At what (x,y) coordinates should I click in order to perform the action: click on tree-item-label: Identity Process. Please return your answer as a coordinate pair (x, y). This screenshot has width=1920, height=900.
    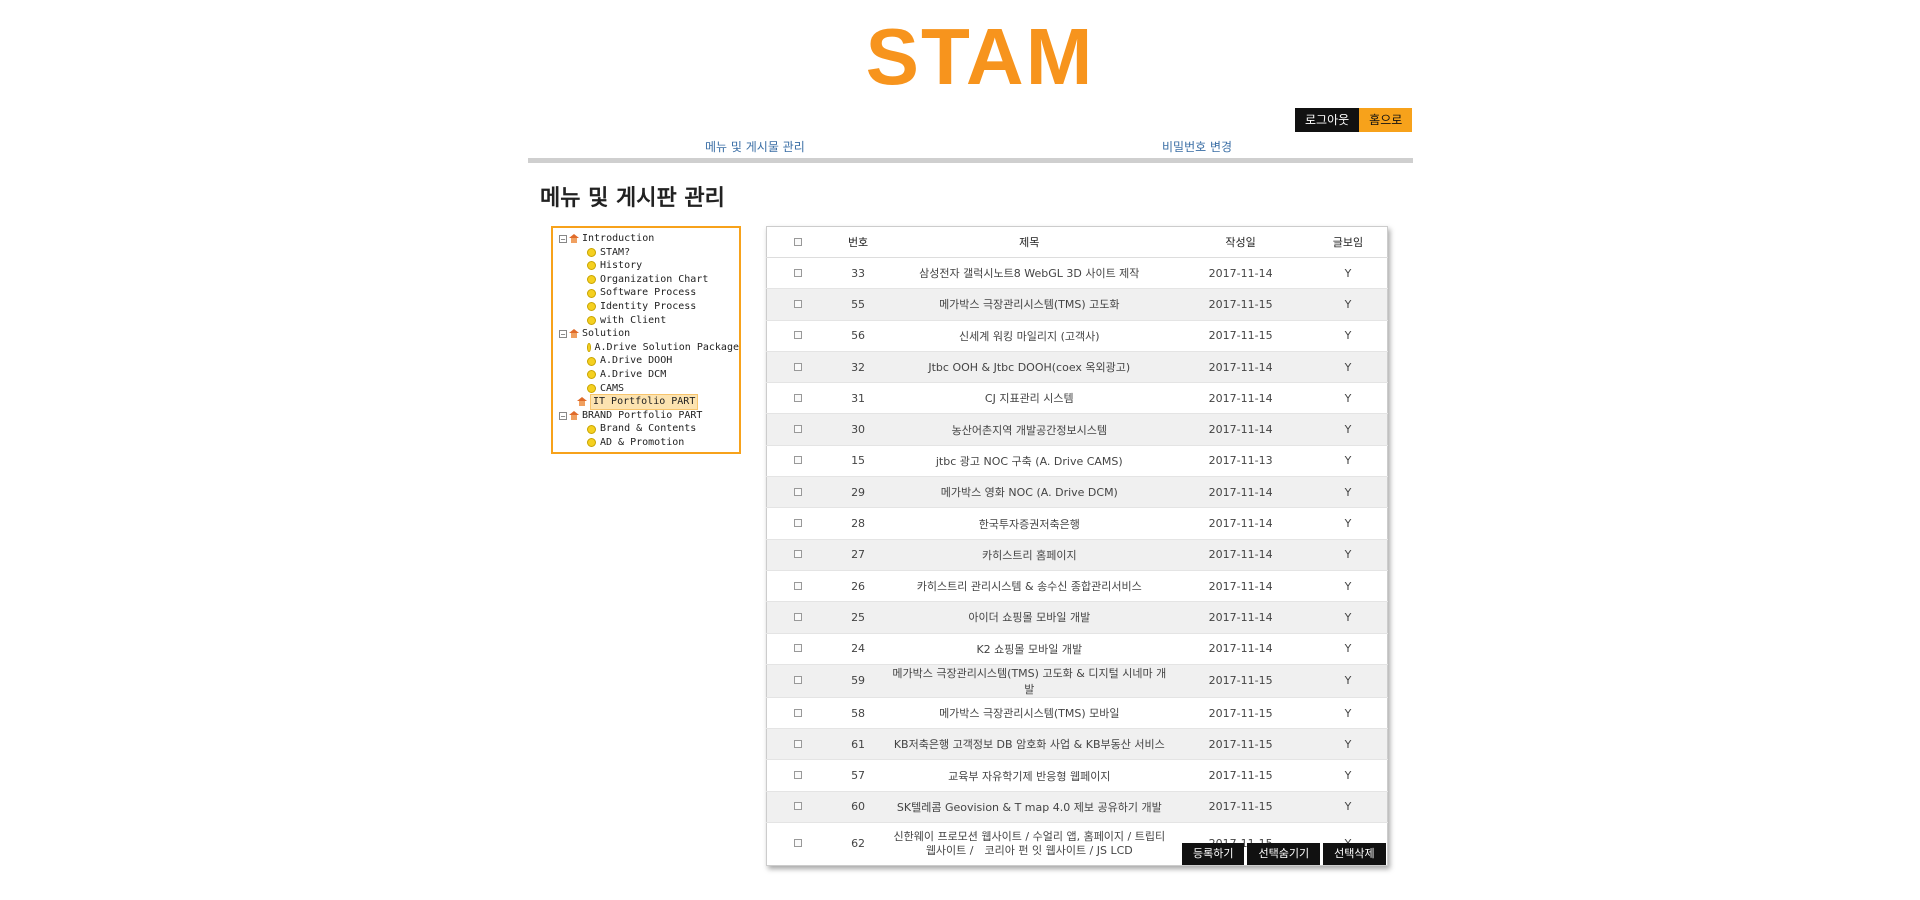
    Looking at the image, I should click on (648, 307).